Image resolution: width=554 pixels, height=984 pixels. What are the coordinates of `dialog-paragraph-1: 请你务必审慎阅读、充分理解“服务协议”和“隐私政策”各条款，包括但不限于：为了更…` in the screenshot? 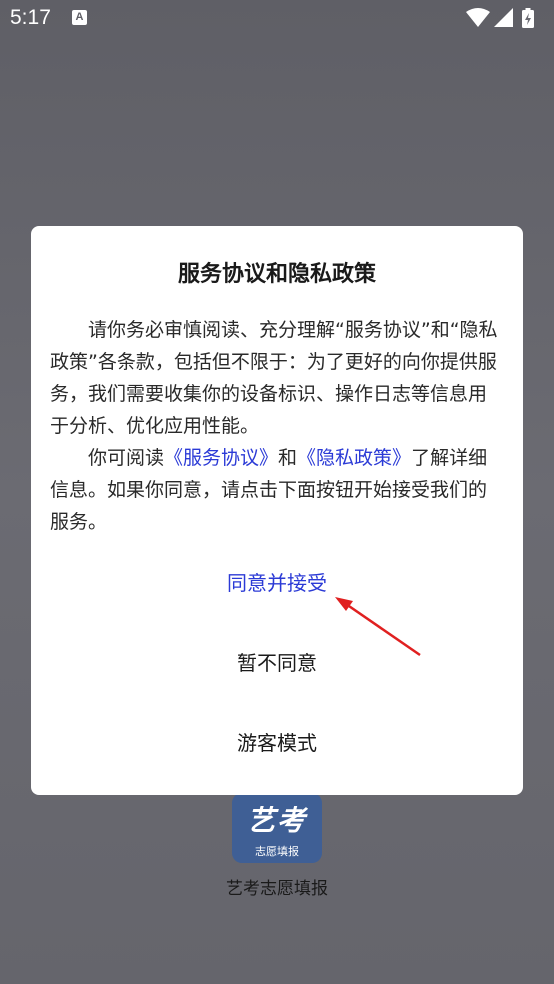 It's located at (274, 378).